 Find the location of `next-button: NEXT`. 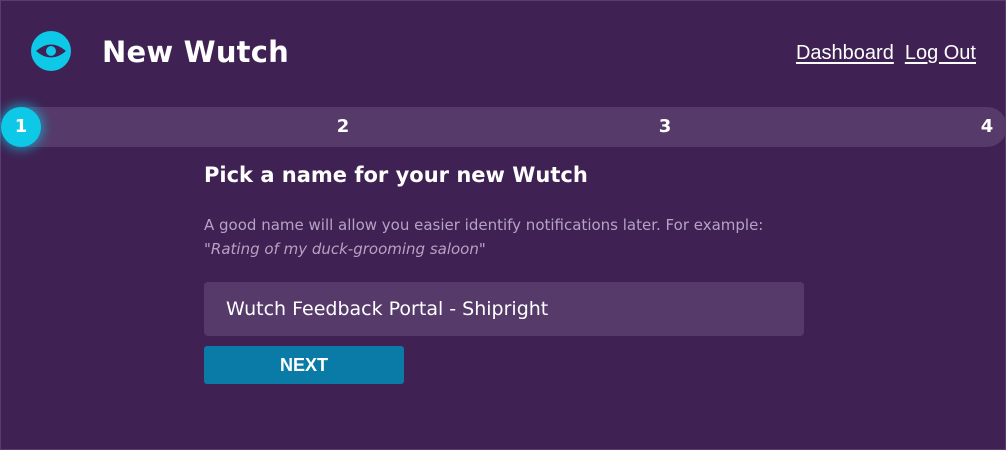

next-button: NEXT is located at coordinates (304, 365).